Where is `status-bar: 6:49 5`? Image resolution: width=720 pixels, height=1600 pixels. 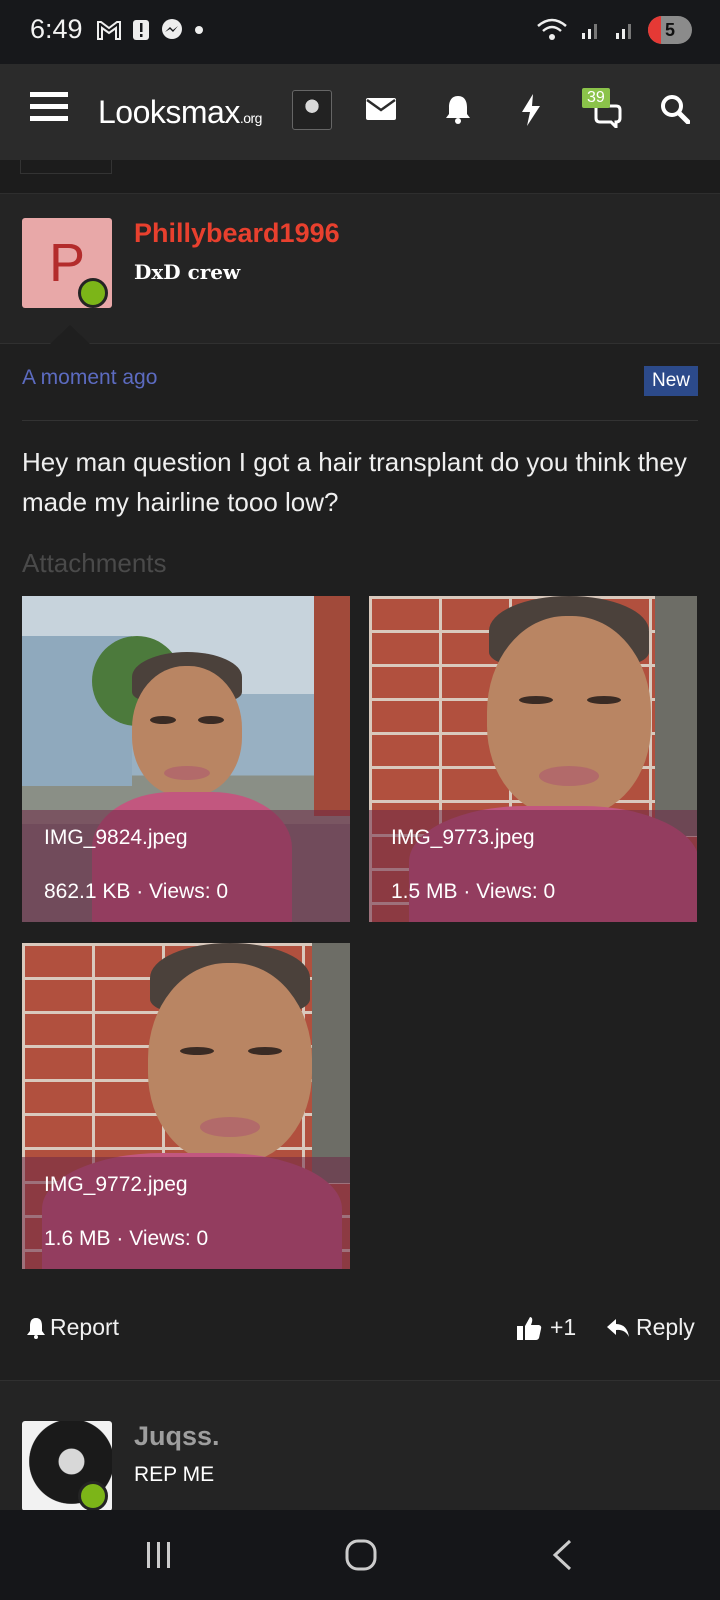
status-bar: 6:49 5 is located at coordinates (360, 32).